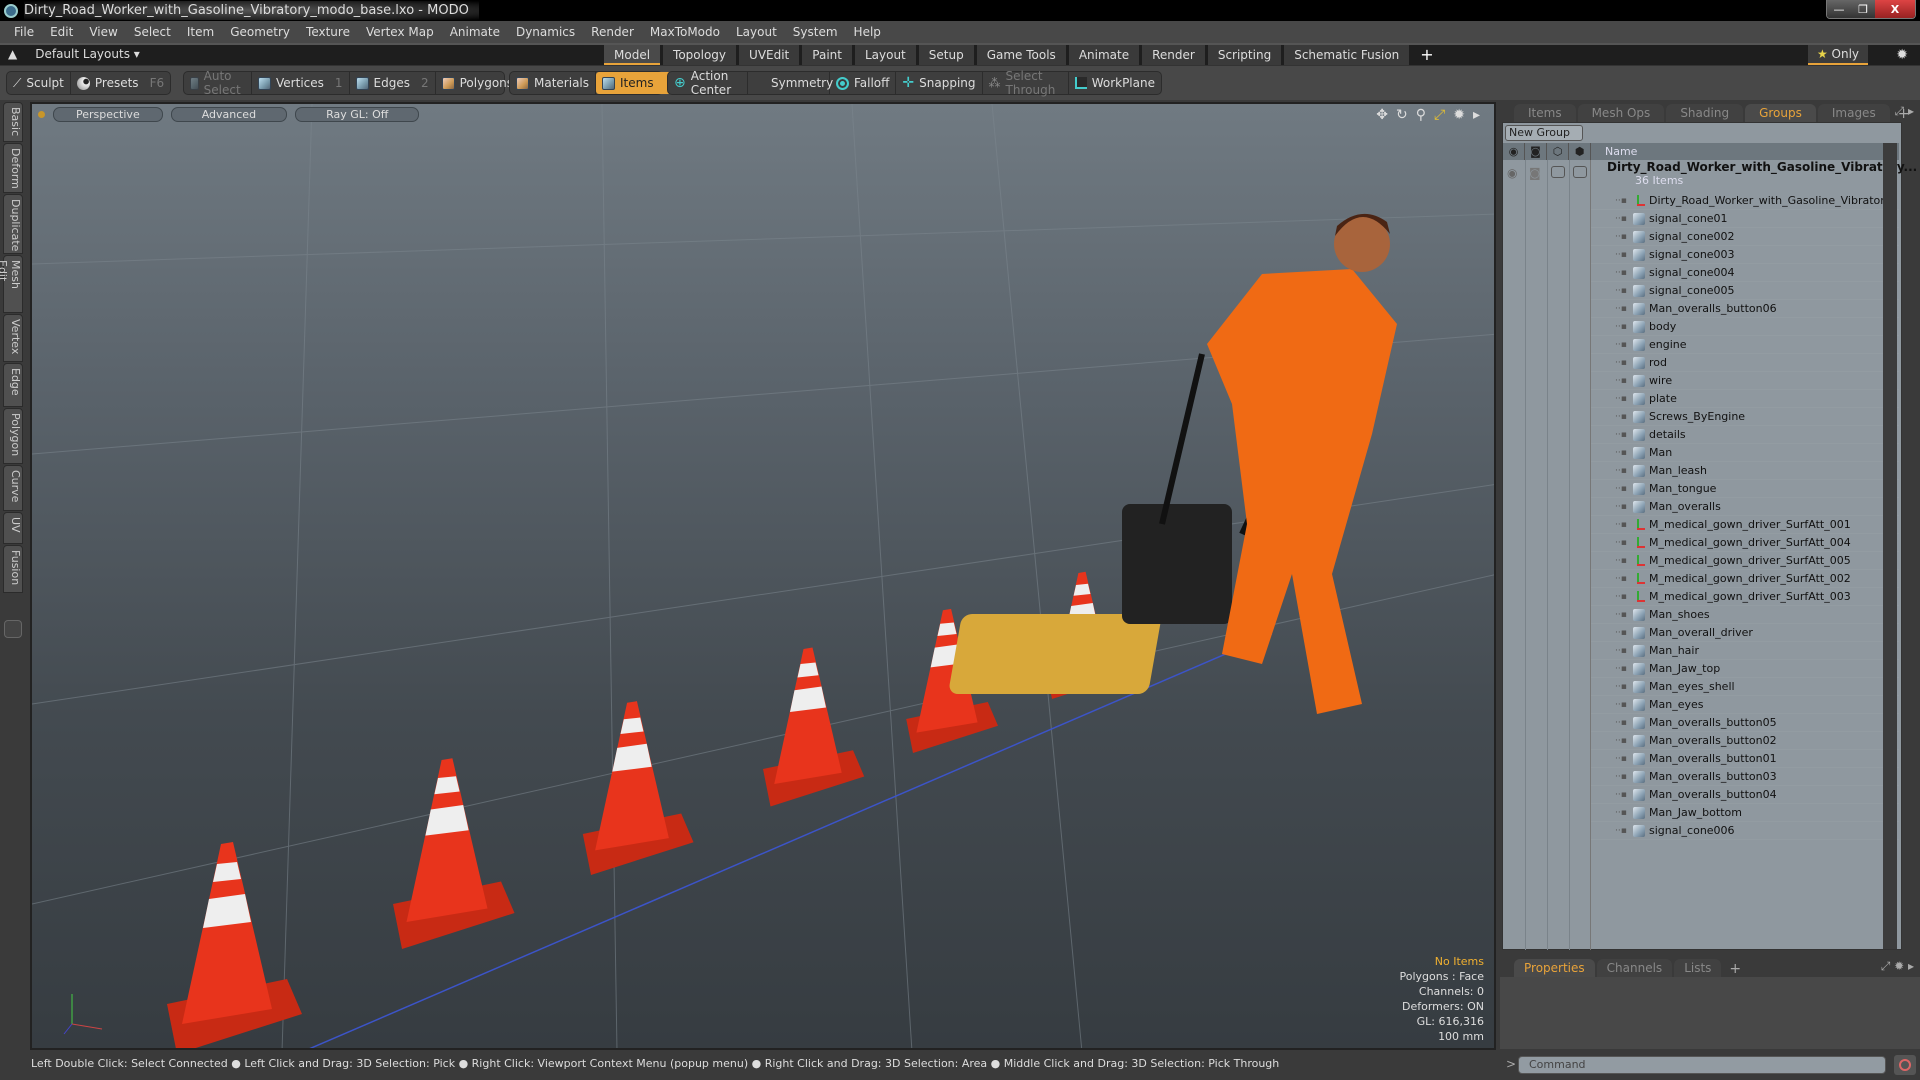  What do you see at coordinates (13, 488) in the screenshot?
I see `tab-curve: Curve` at bounding box center [13, 488].